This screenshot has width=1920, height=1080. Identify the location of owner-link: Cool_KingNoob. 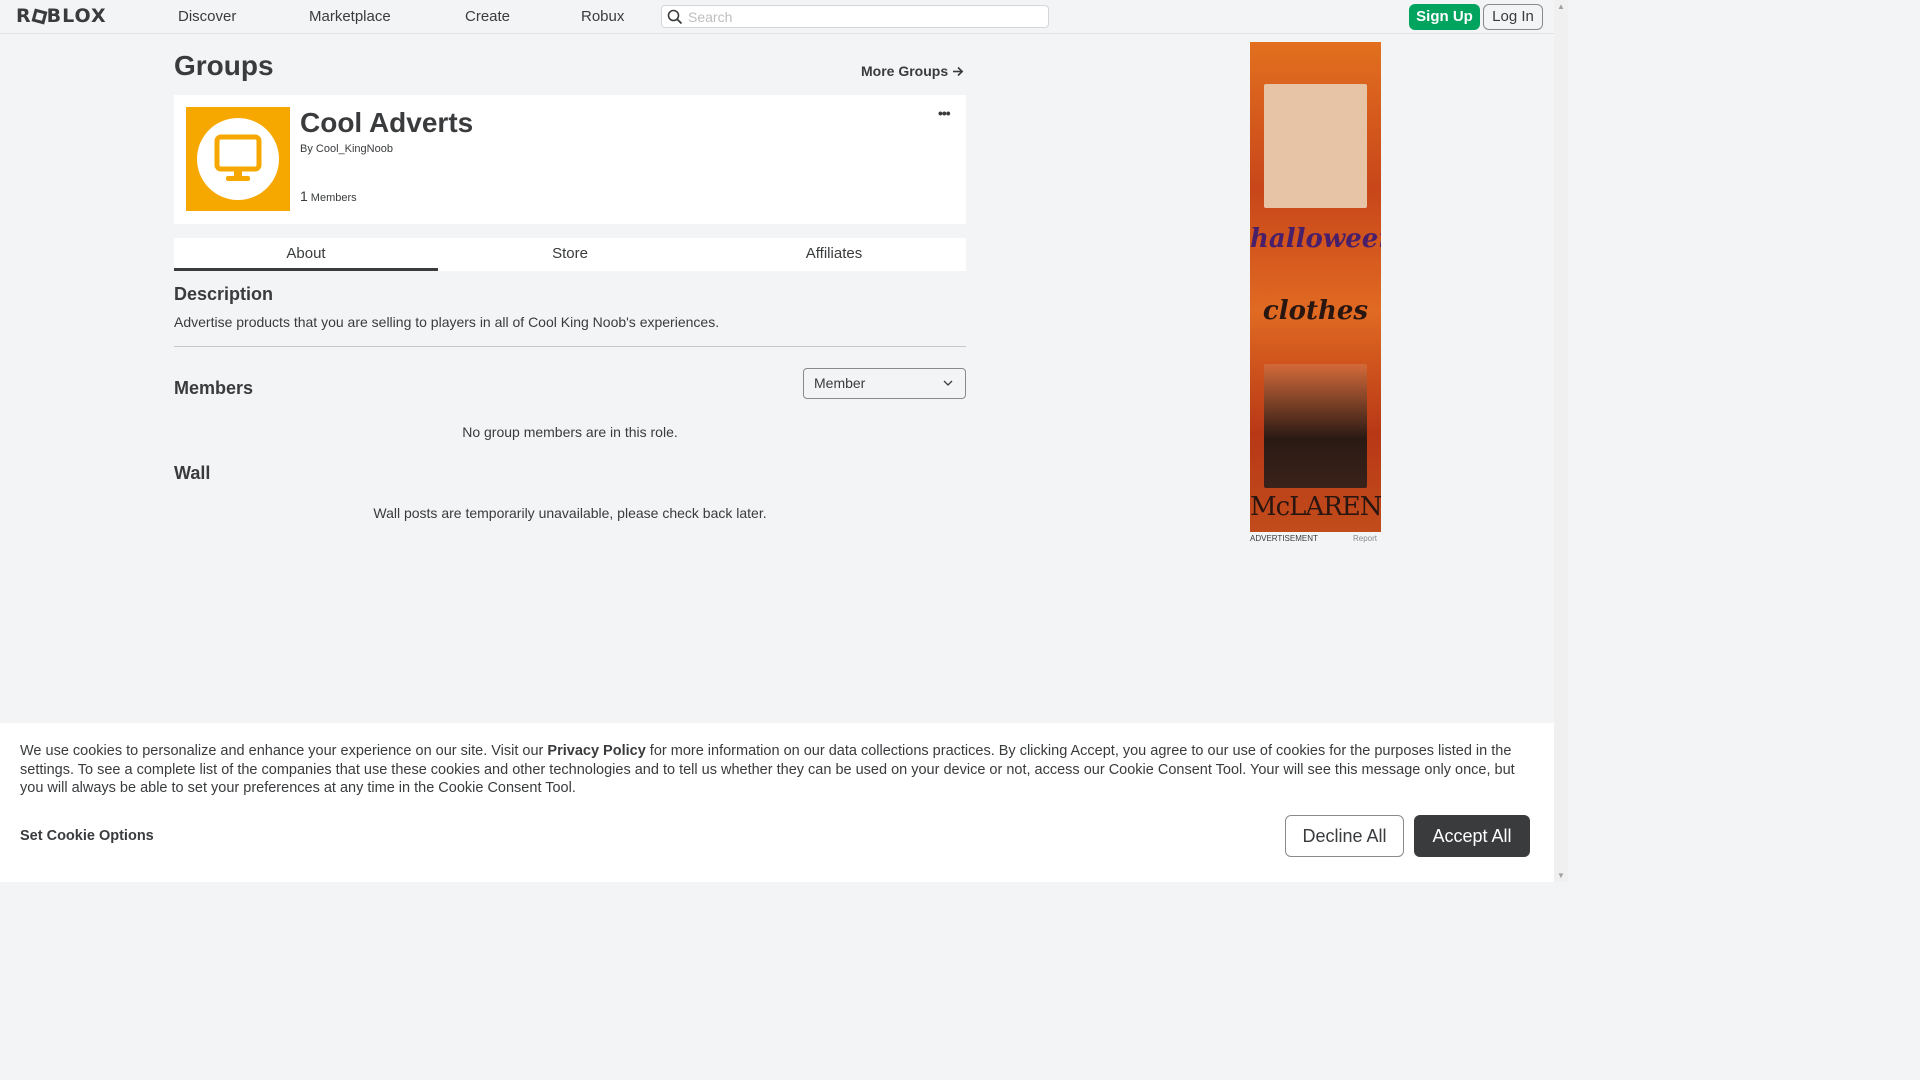
(354, 149).